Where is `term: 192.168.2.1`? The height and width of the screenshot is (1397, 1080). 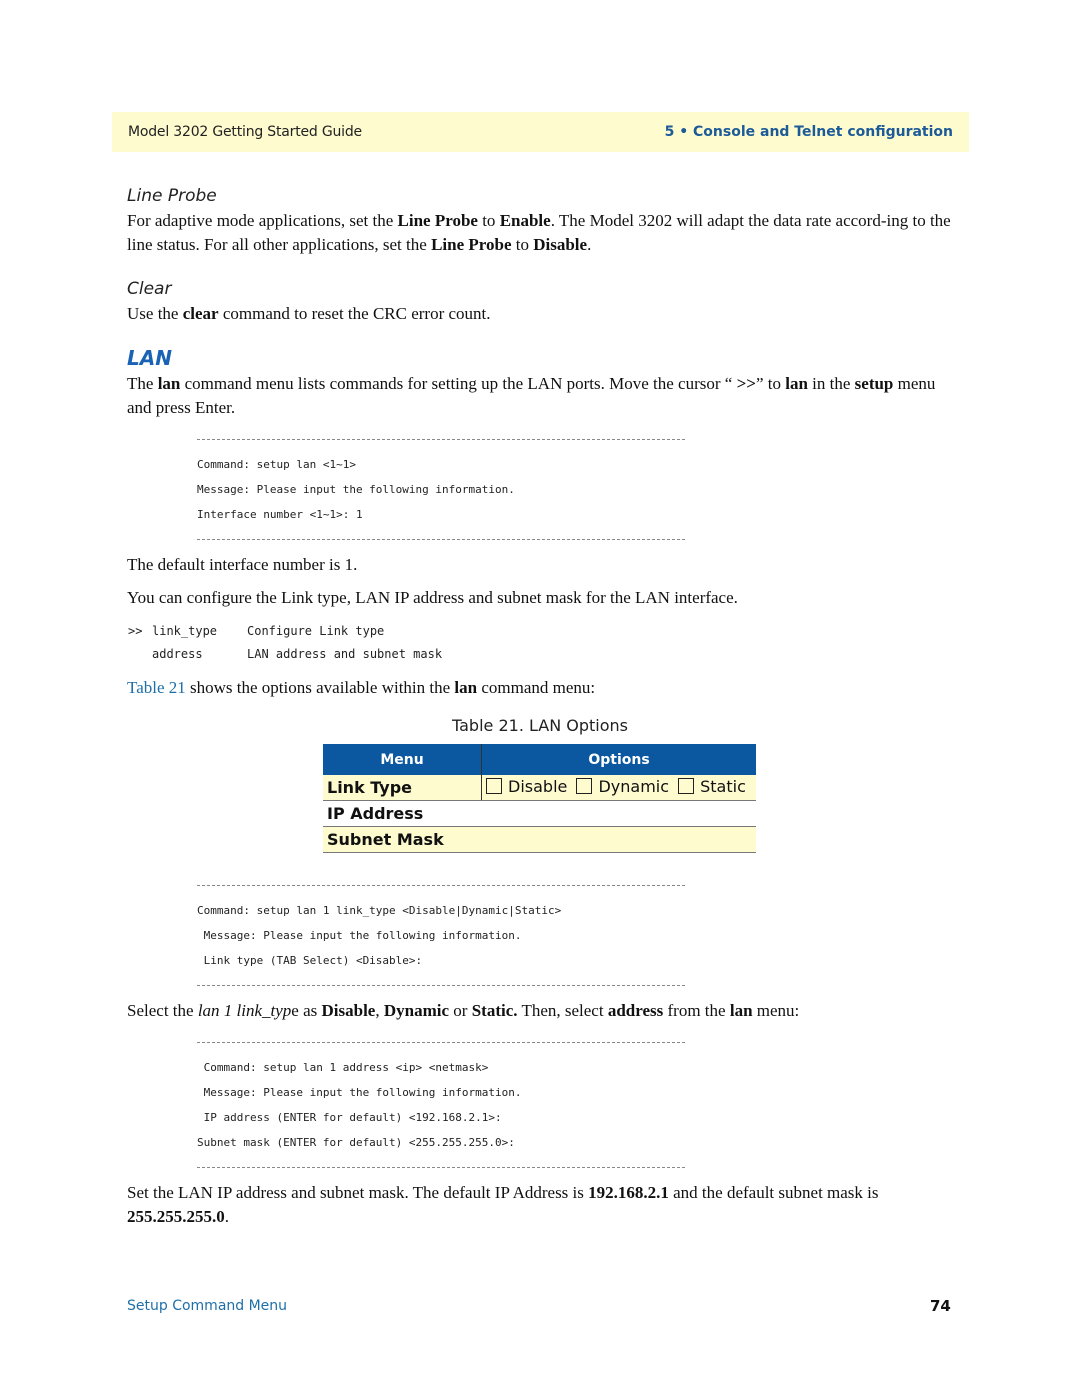
term: 192.168.2.1 is located at coordinates (628, 1192).